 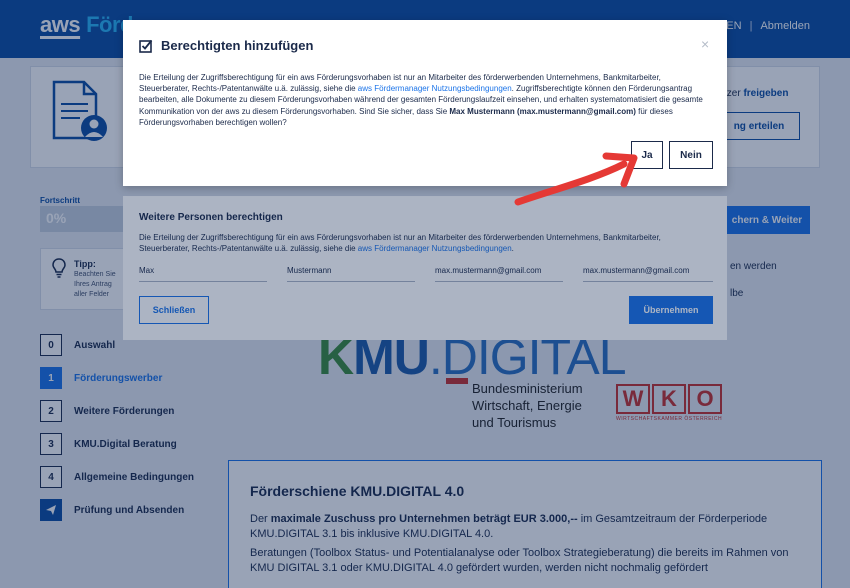 What do you see at coordinates (435, 88) in the screenshot?
I see `terms-of-use-link: aws Fördermanager Nutzungsbedingungen` at bounding box center [435, 88].